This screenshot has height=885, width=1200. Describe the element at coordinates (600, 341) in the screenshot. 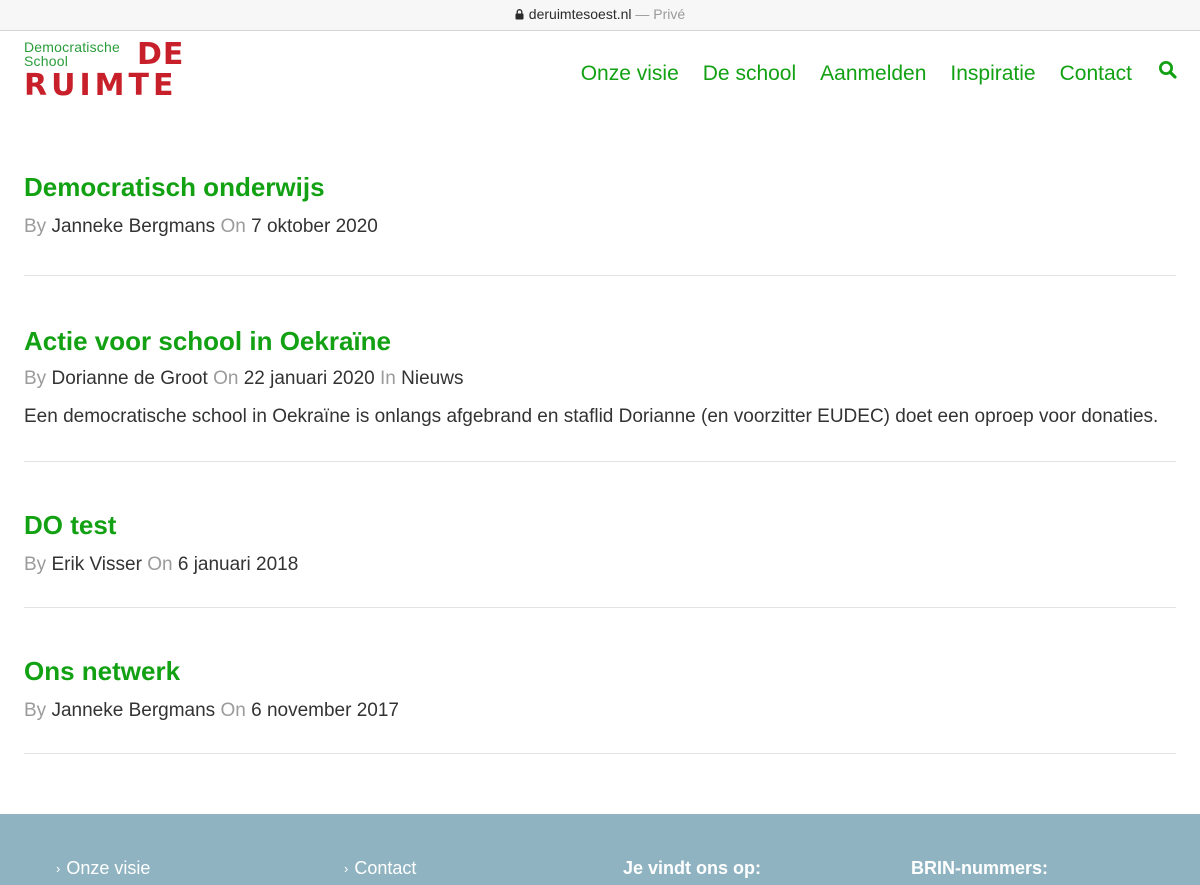

I see `post-title-link: Actie voor school in Oekraïne` at that location.